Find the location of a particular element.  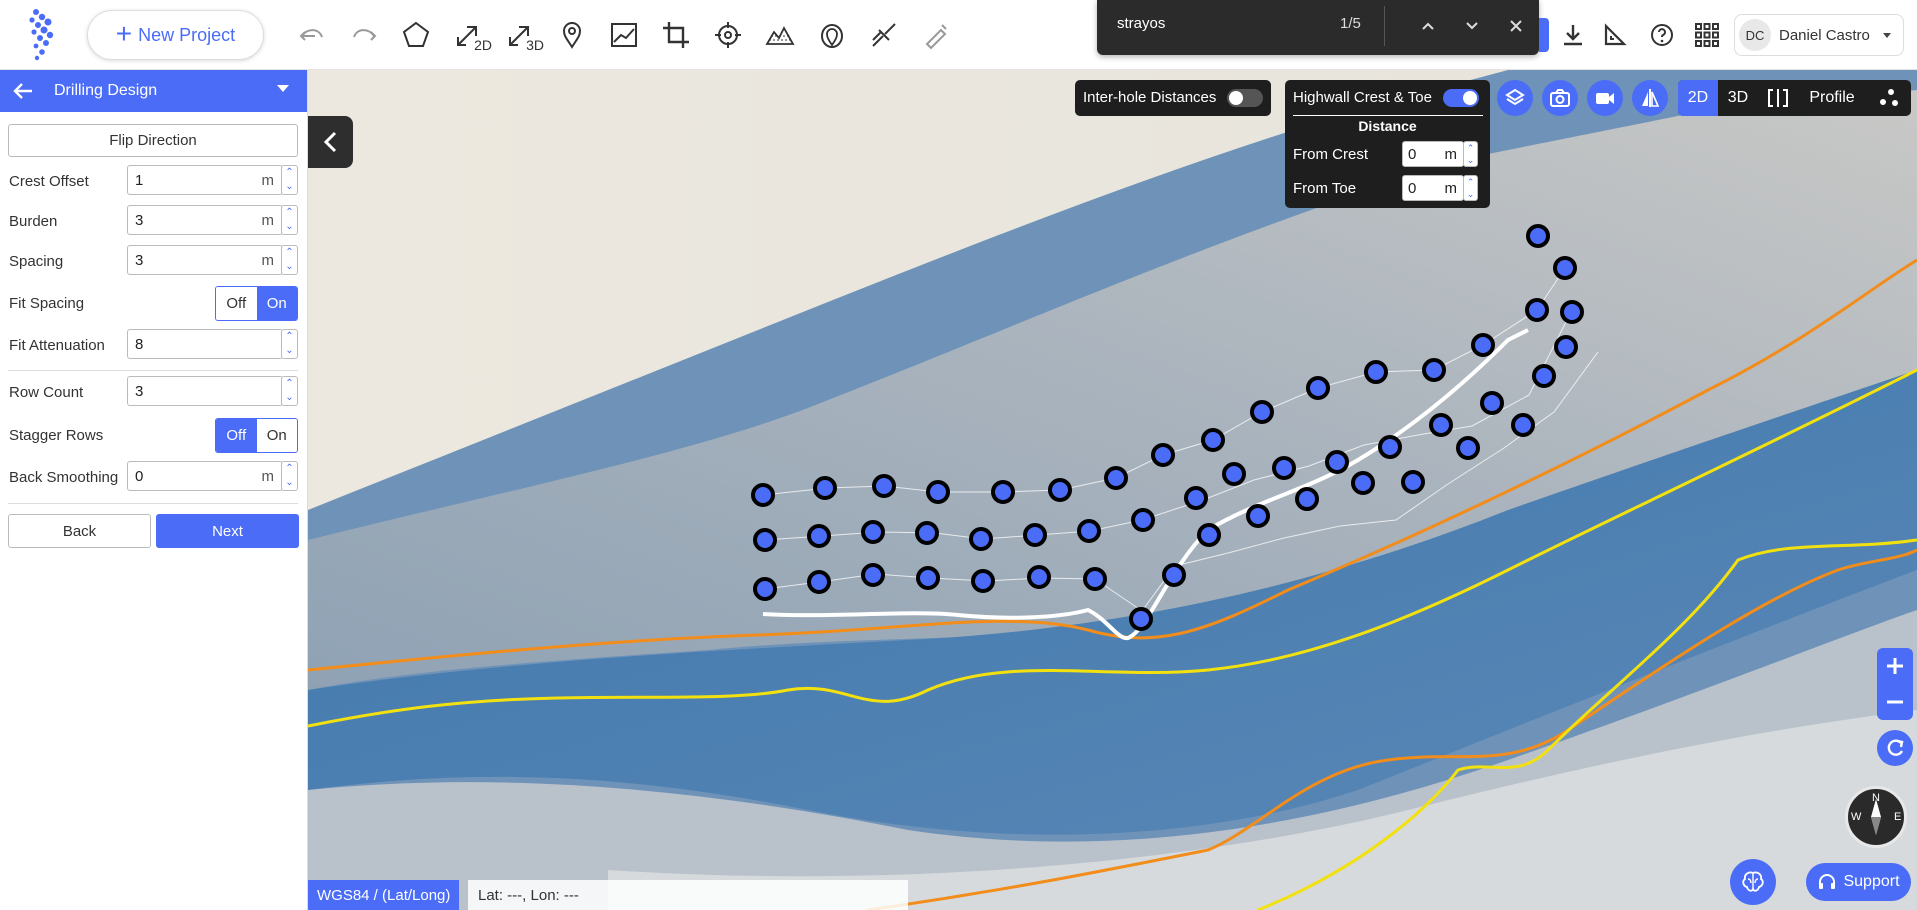

pen-tool-button is located at coordinates (936, 35).